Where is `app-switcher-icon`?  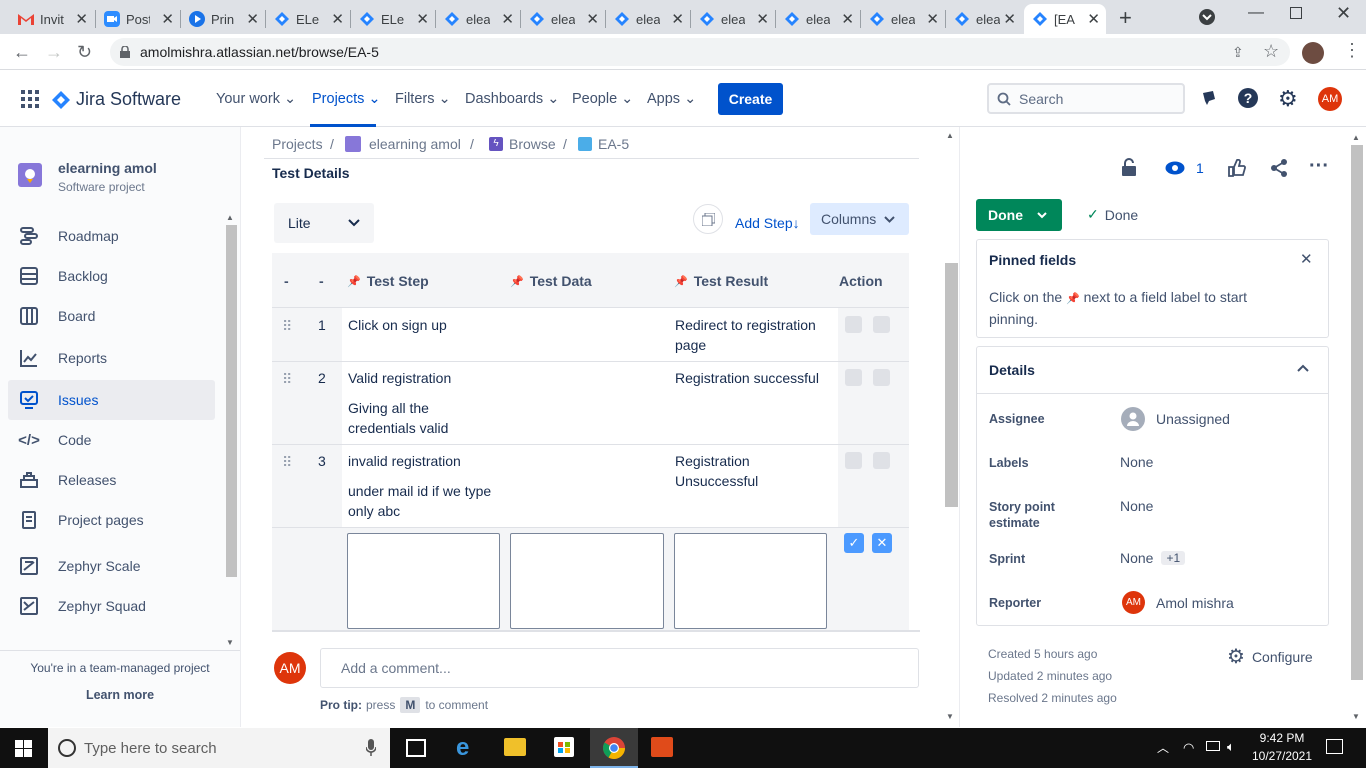 app-switcher-icon is located at coordinates (30, 99).